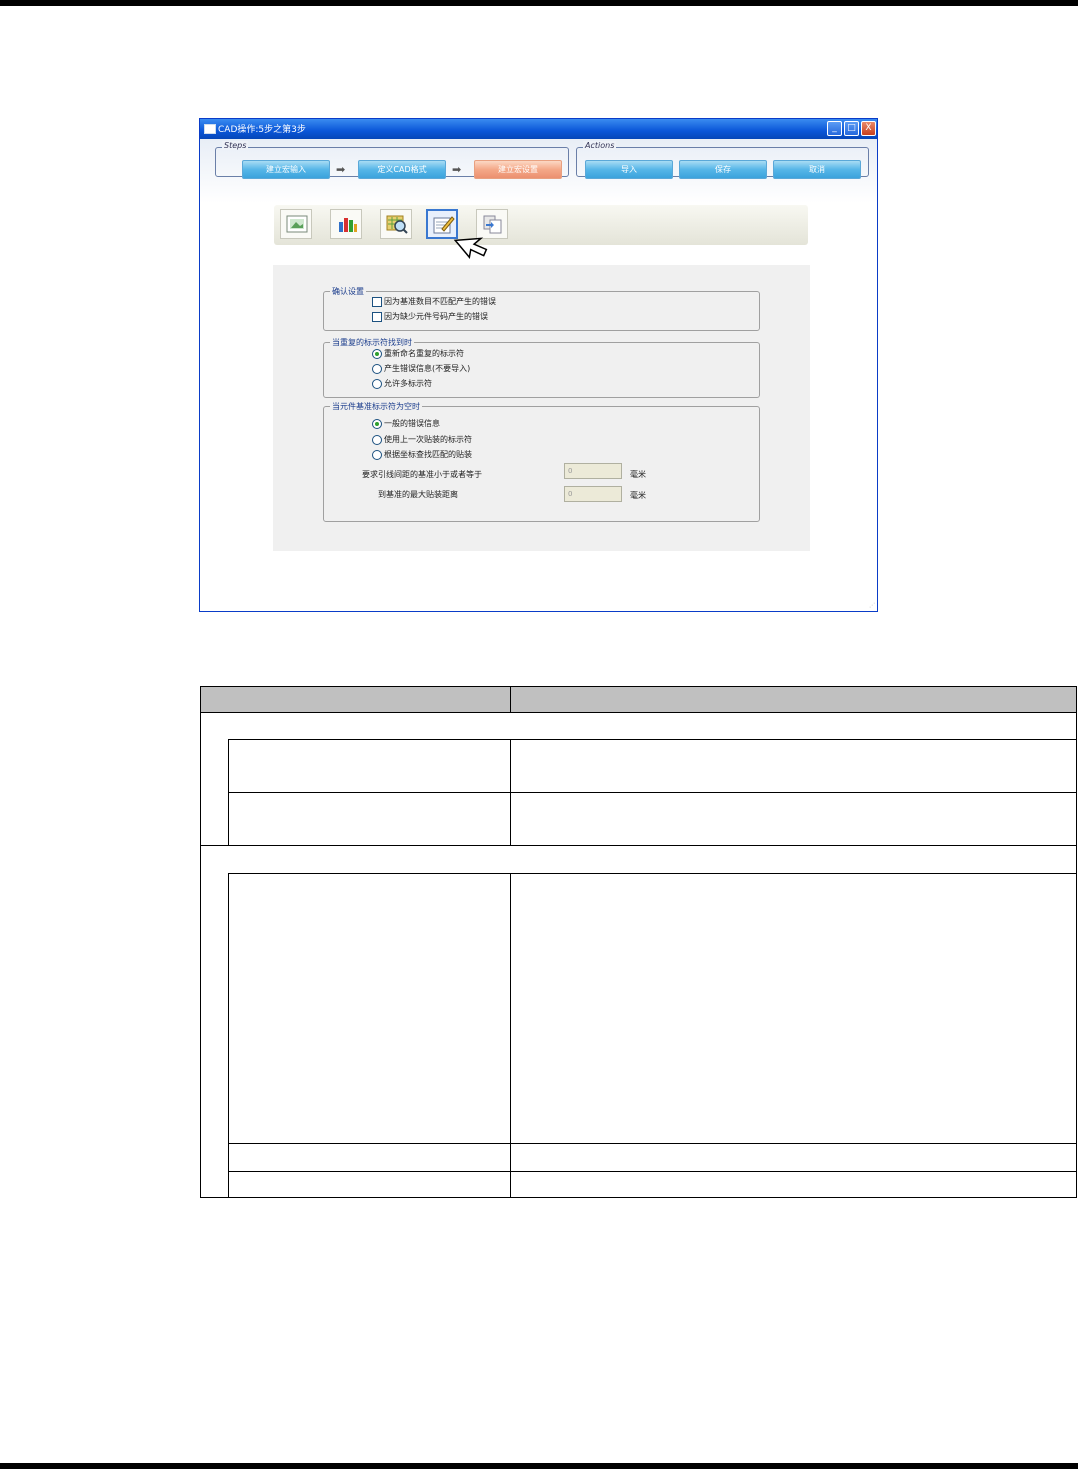 The height and width of the screenshot is (1469, 1078). What do you see at coordinates (851, 128) in the screenshot?
I see `maximize-button: □` at bounding box center [851, 128].